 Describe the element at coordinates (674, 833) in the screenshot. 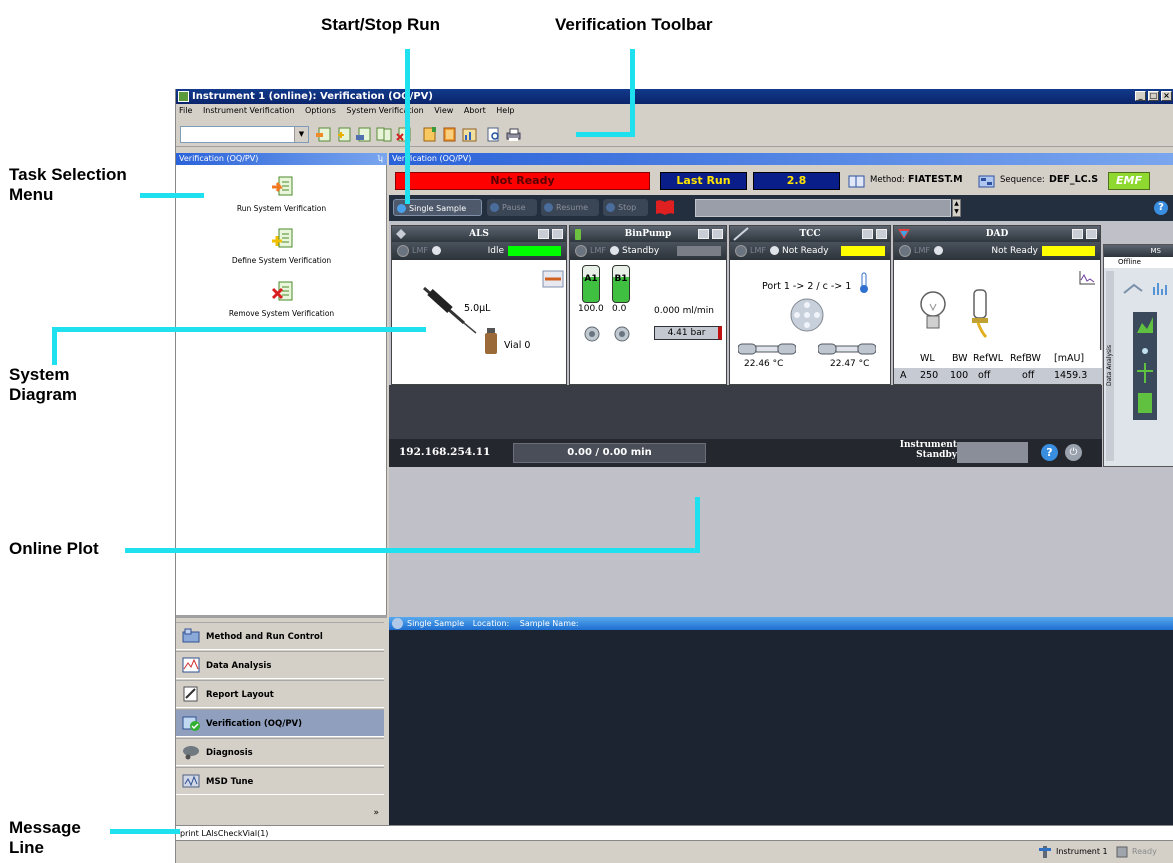

I see `message-line: print LAlsCheckVial(1)` at that location.